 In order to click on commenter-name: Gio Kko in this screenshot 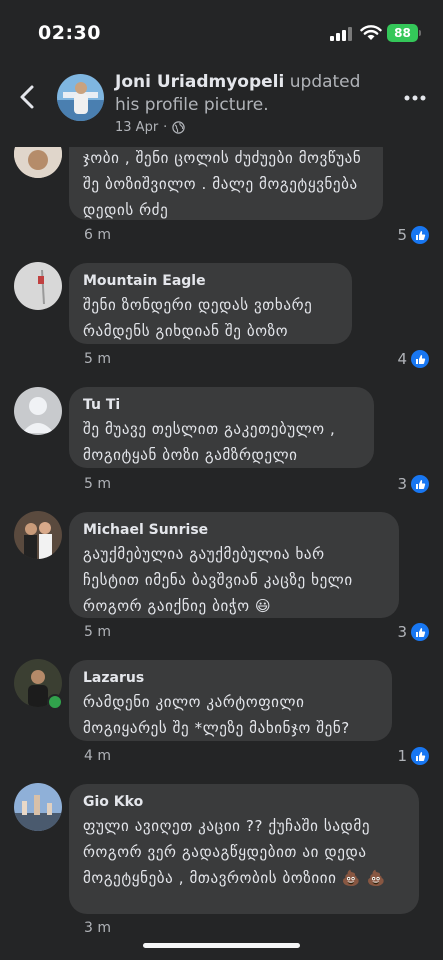, I will do `click(244, 802)`.